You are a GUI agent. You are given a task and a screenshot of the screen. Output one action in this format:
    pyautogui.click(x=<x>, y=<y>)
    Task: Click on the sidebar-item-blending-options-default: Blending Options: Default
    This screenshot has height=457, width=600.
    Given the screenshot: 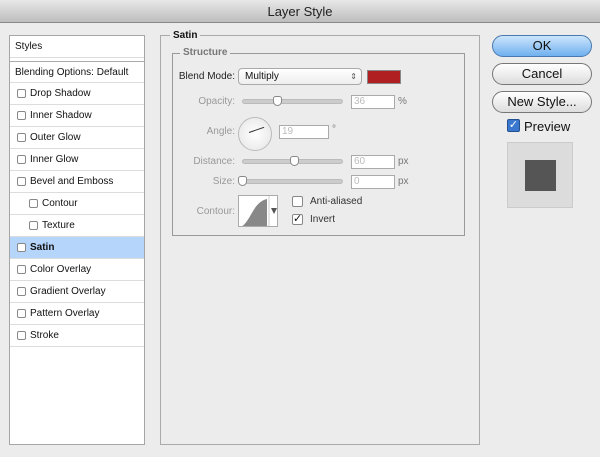 What is the action you would take?
    pyautogui.click(x=77, y=72)
    